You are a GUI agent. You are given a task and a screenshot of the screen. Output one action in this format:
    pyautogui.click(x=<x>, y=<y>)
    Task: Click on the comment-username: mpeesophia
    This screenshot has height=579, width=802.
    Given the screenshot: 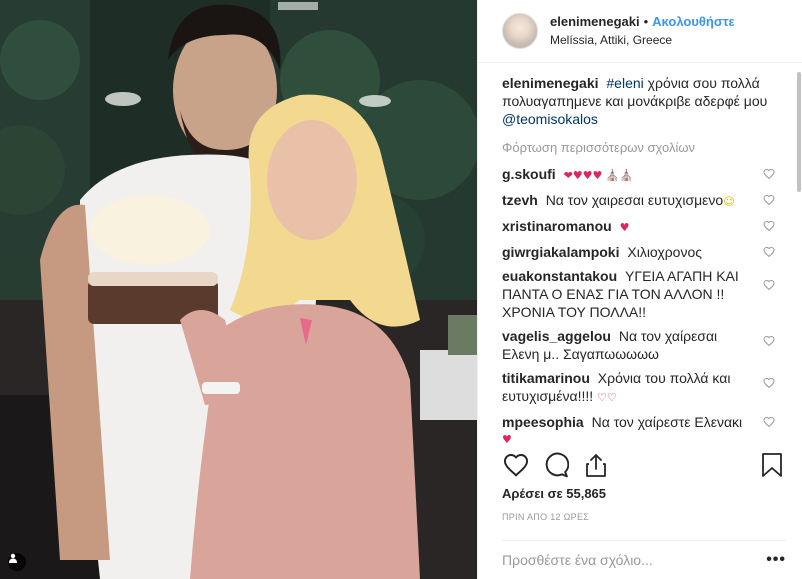 What is the action you would take?
    pyautogui.click(x=543, y=422)
    